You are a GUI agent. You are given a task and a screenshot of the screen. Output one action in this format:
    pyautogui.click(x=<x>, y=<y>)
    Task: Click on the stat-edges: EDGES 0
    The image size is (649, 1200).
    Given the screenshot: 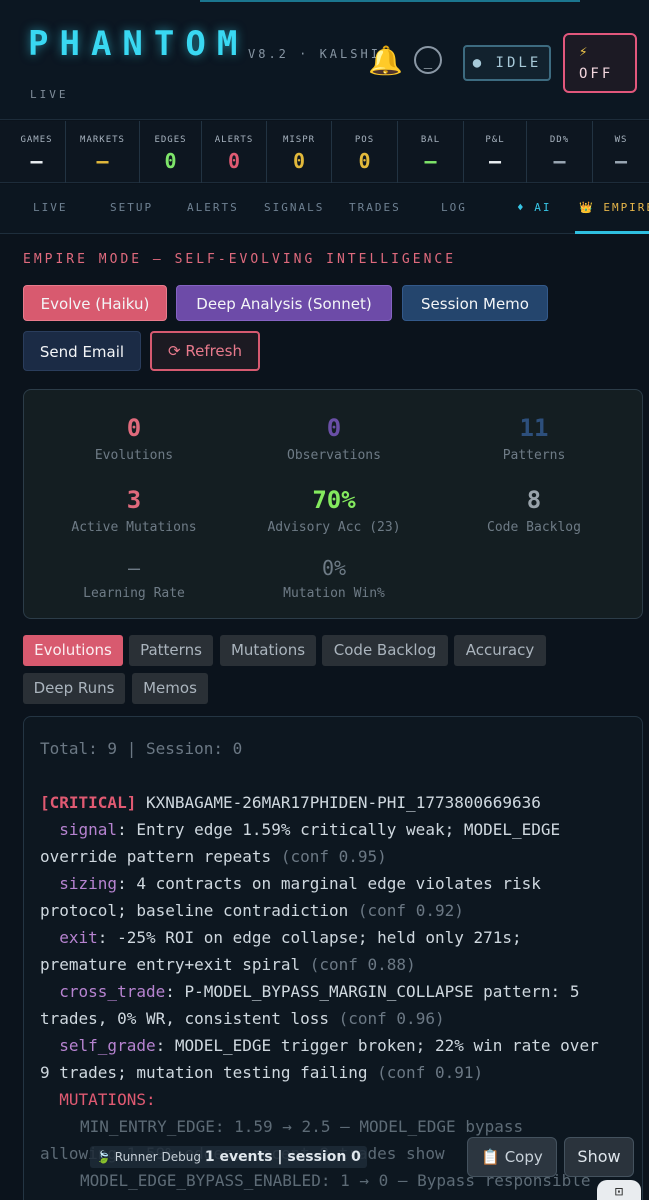 What is the action you would take?
    pyautogui.click(x=171, y=152)
    